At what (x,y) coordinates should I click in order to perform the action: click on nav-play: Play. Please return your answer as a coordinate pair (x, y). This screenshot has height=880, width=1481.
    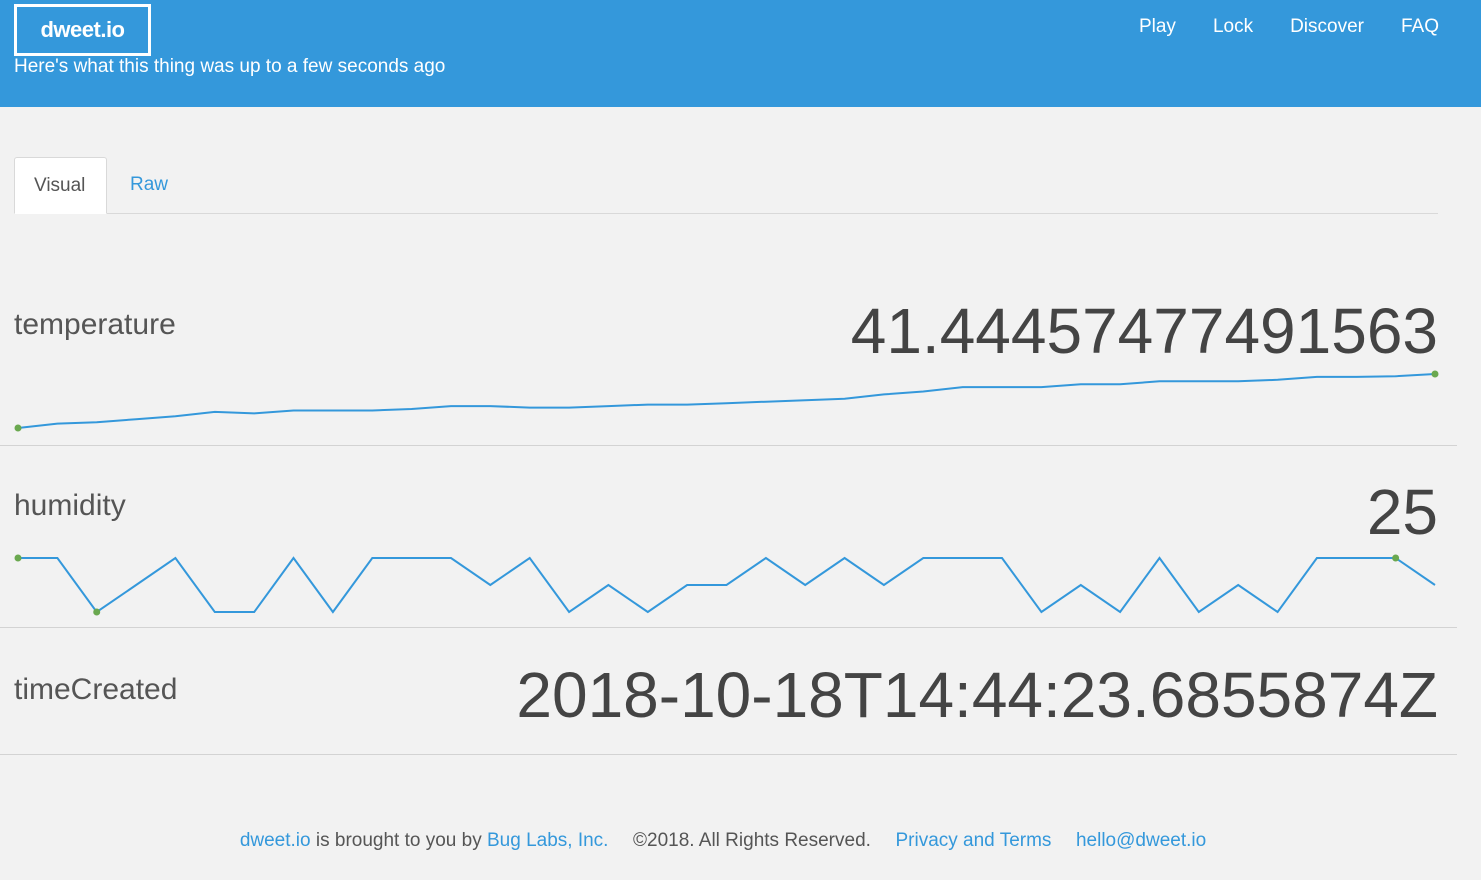
    Looking at the image, I should click on (1157, 27).